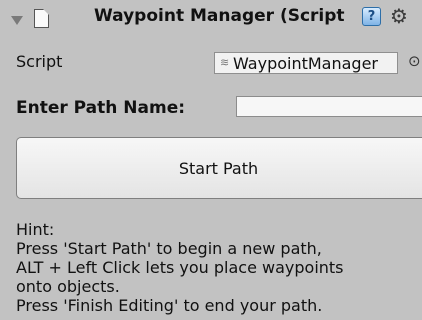 The width and height of the screenshot is (422, 320). What do you see at coordinates (414, 61) in the screenshot?
I see `object-picker-icon: ⊙` at bounding box center [414, 61].